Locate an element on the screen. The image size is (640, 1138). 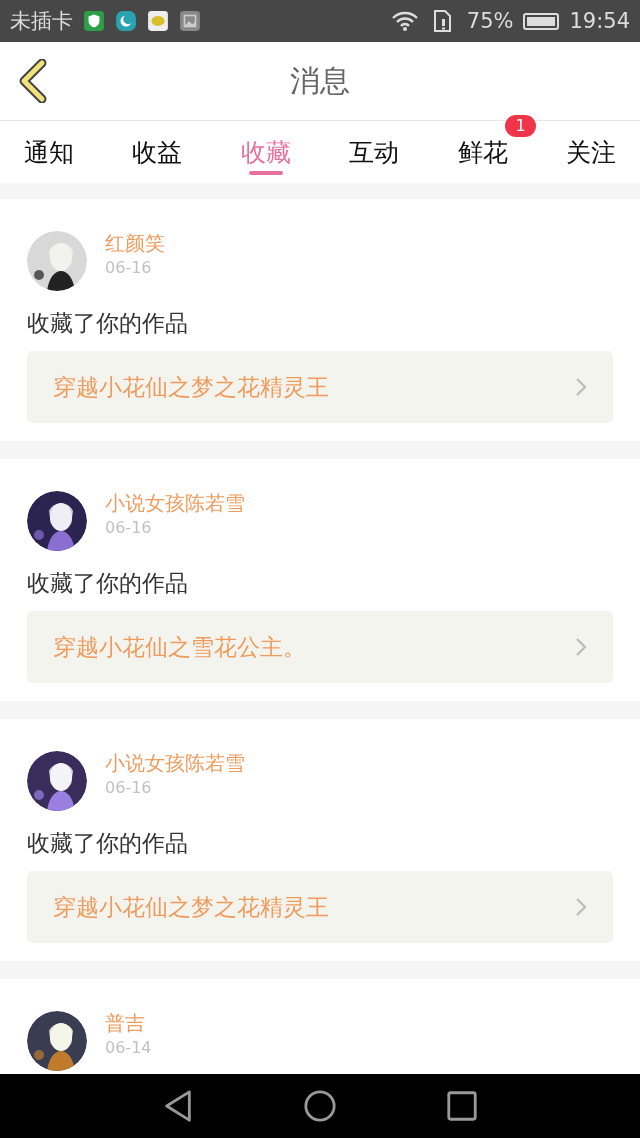
tab: 收藏 is located at coordinates (265, 152).